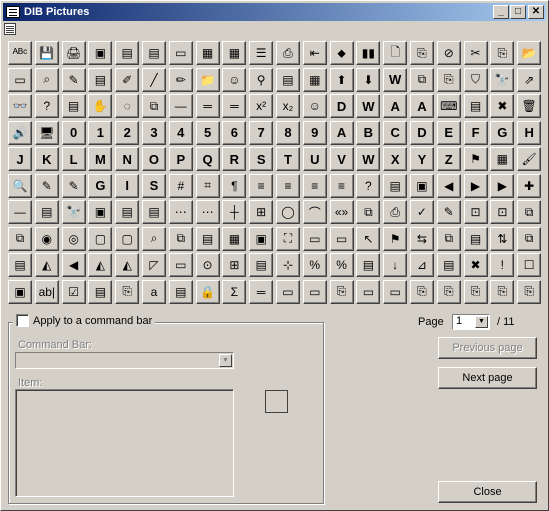  What do you see at coordinates (287, 265) in the screenshot?
I see `picture-button: ⊹` at bounding box center [287, 265].